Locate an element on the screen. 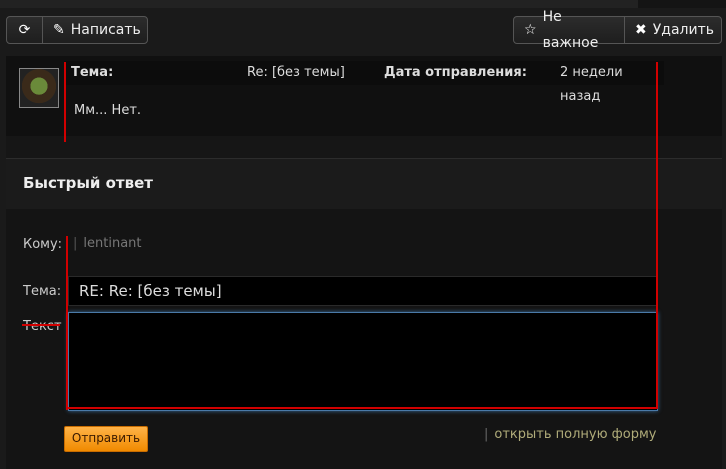 This screenshot has height=469, width=726. close-icon: ✖ is located at coordinates (641, 30).